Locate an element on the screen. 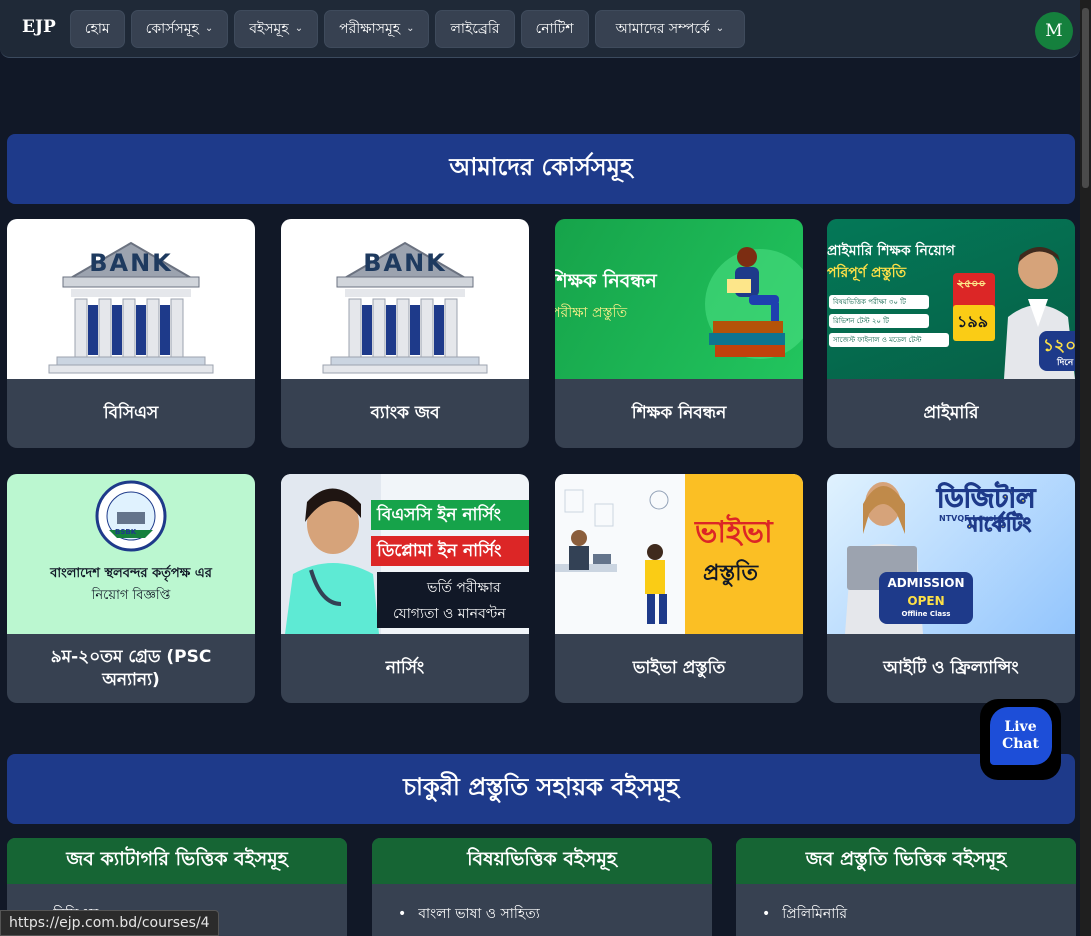 The height and width of the screenshot is (936, 1091). course-card-bank-job: BANK ব্যাংক জব is located at coordinates (405, 333).